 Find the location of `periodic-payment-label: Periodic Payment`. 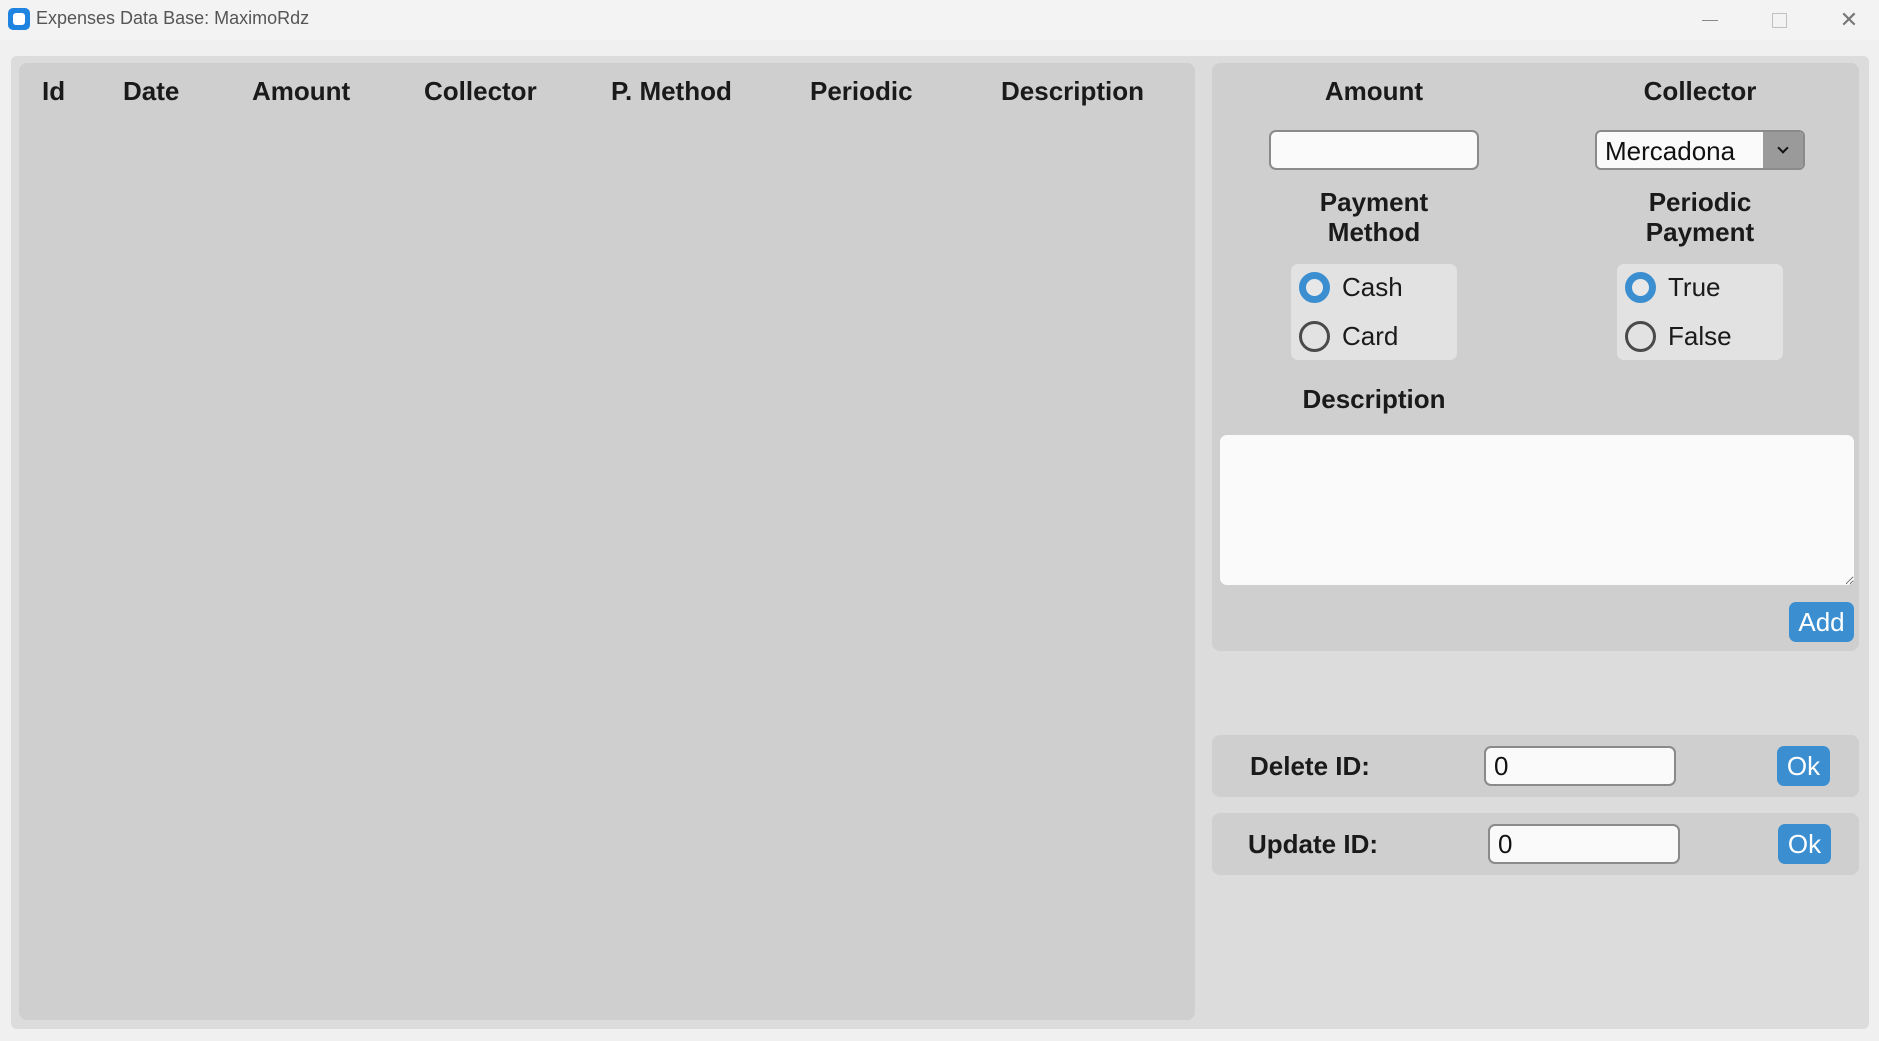

periodic-payment-label: Periodic Payment is located at coordinates (1700, 217).